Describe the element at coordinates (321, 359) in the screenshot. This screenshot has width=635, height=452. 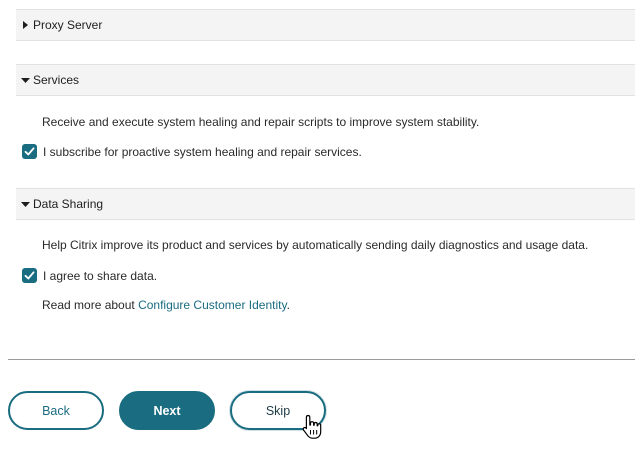
I see `footer-divider` at that location.